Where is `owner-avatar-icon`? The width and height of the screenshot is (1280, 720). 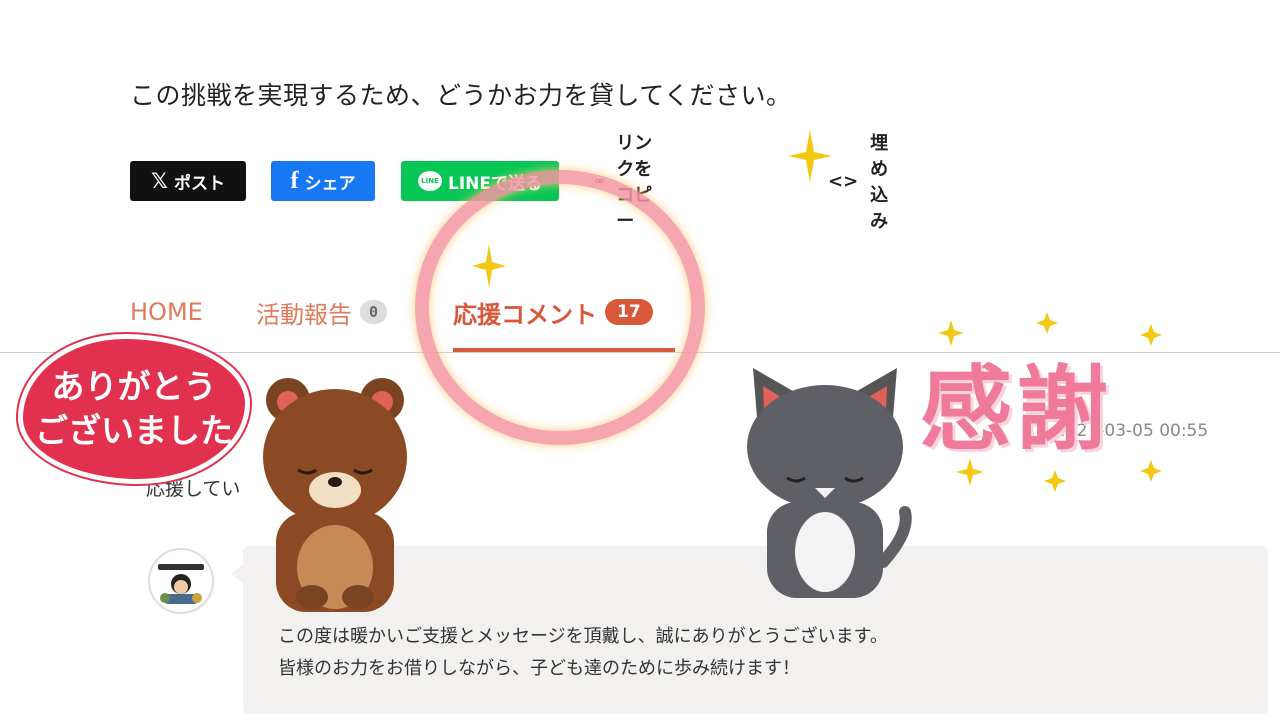 owner-avatar-icon is located at coordinates (181, 581).